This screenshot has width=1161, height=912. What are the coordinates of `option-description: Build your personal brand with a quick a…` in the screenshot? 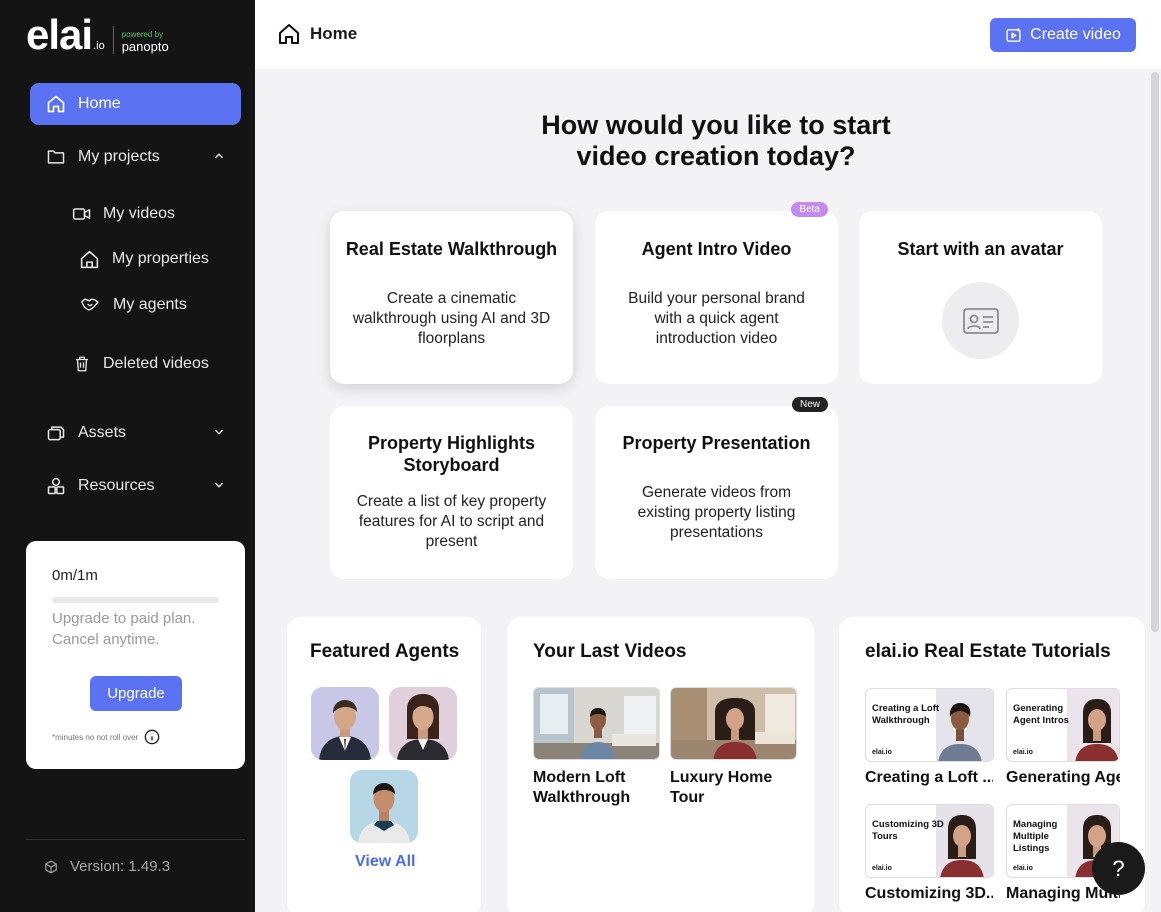 It's located at (716, 318).